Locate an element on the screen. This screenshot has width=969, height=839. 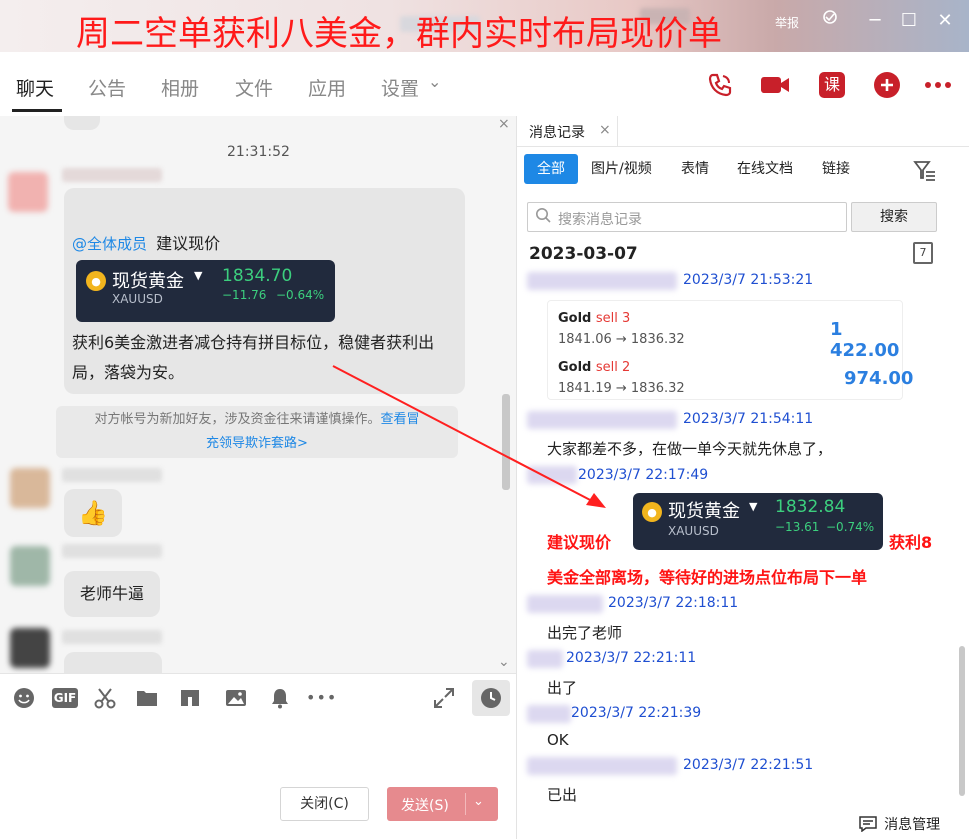
group-nav: 聊天 公告 相册 文件 应用 设置 ⌄ 课 is located at coordinates (484, 84).